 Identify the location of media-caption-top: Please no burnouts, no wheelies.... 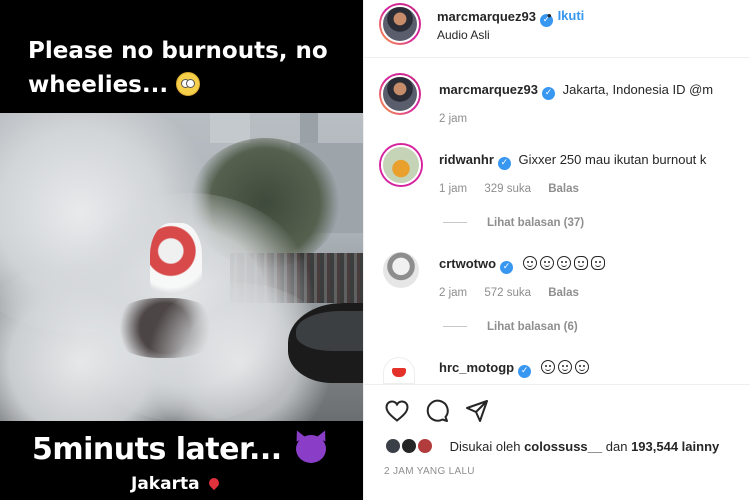
(193, 68).